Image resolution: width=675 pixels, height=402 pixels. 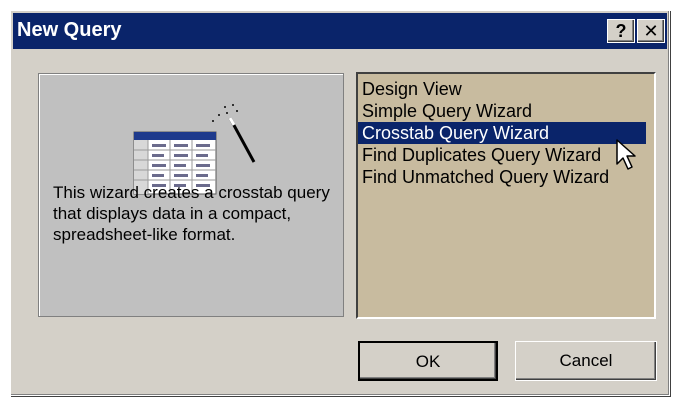 I want to click on cancel-button: Cancel, so click(x=586, y=361).